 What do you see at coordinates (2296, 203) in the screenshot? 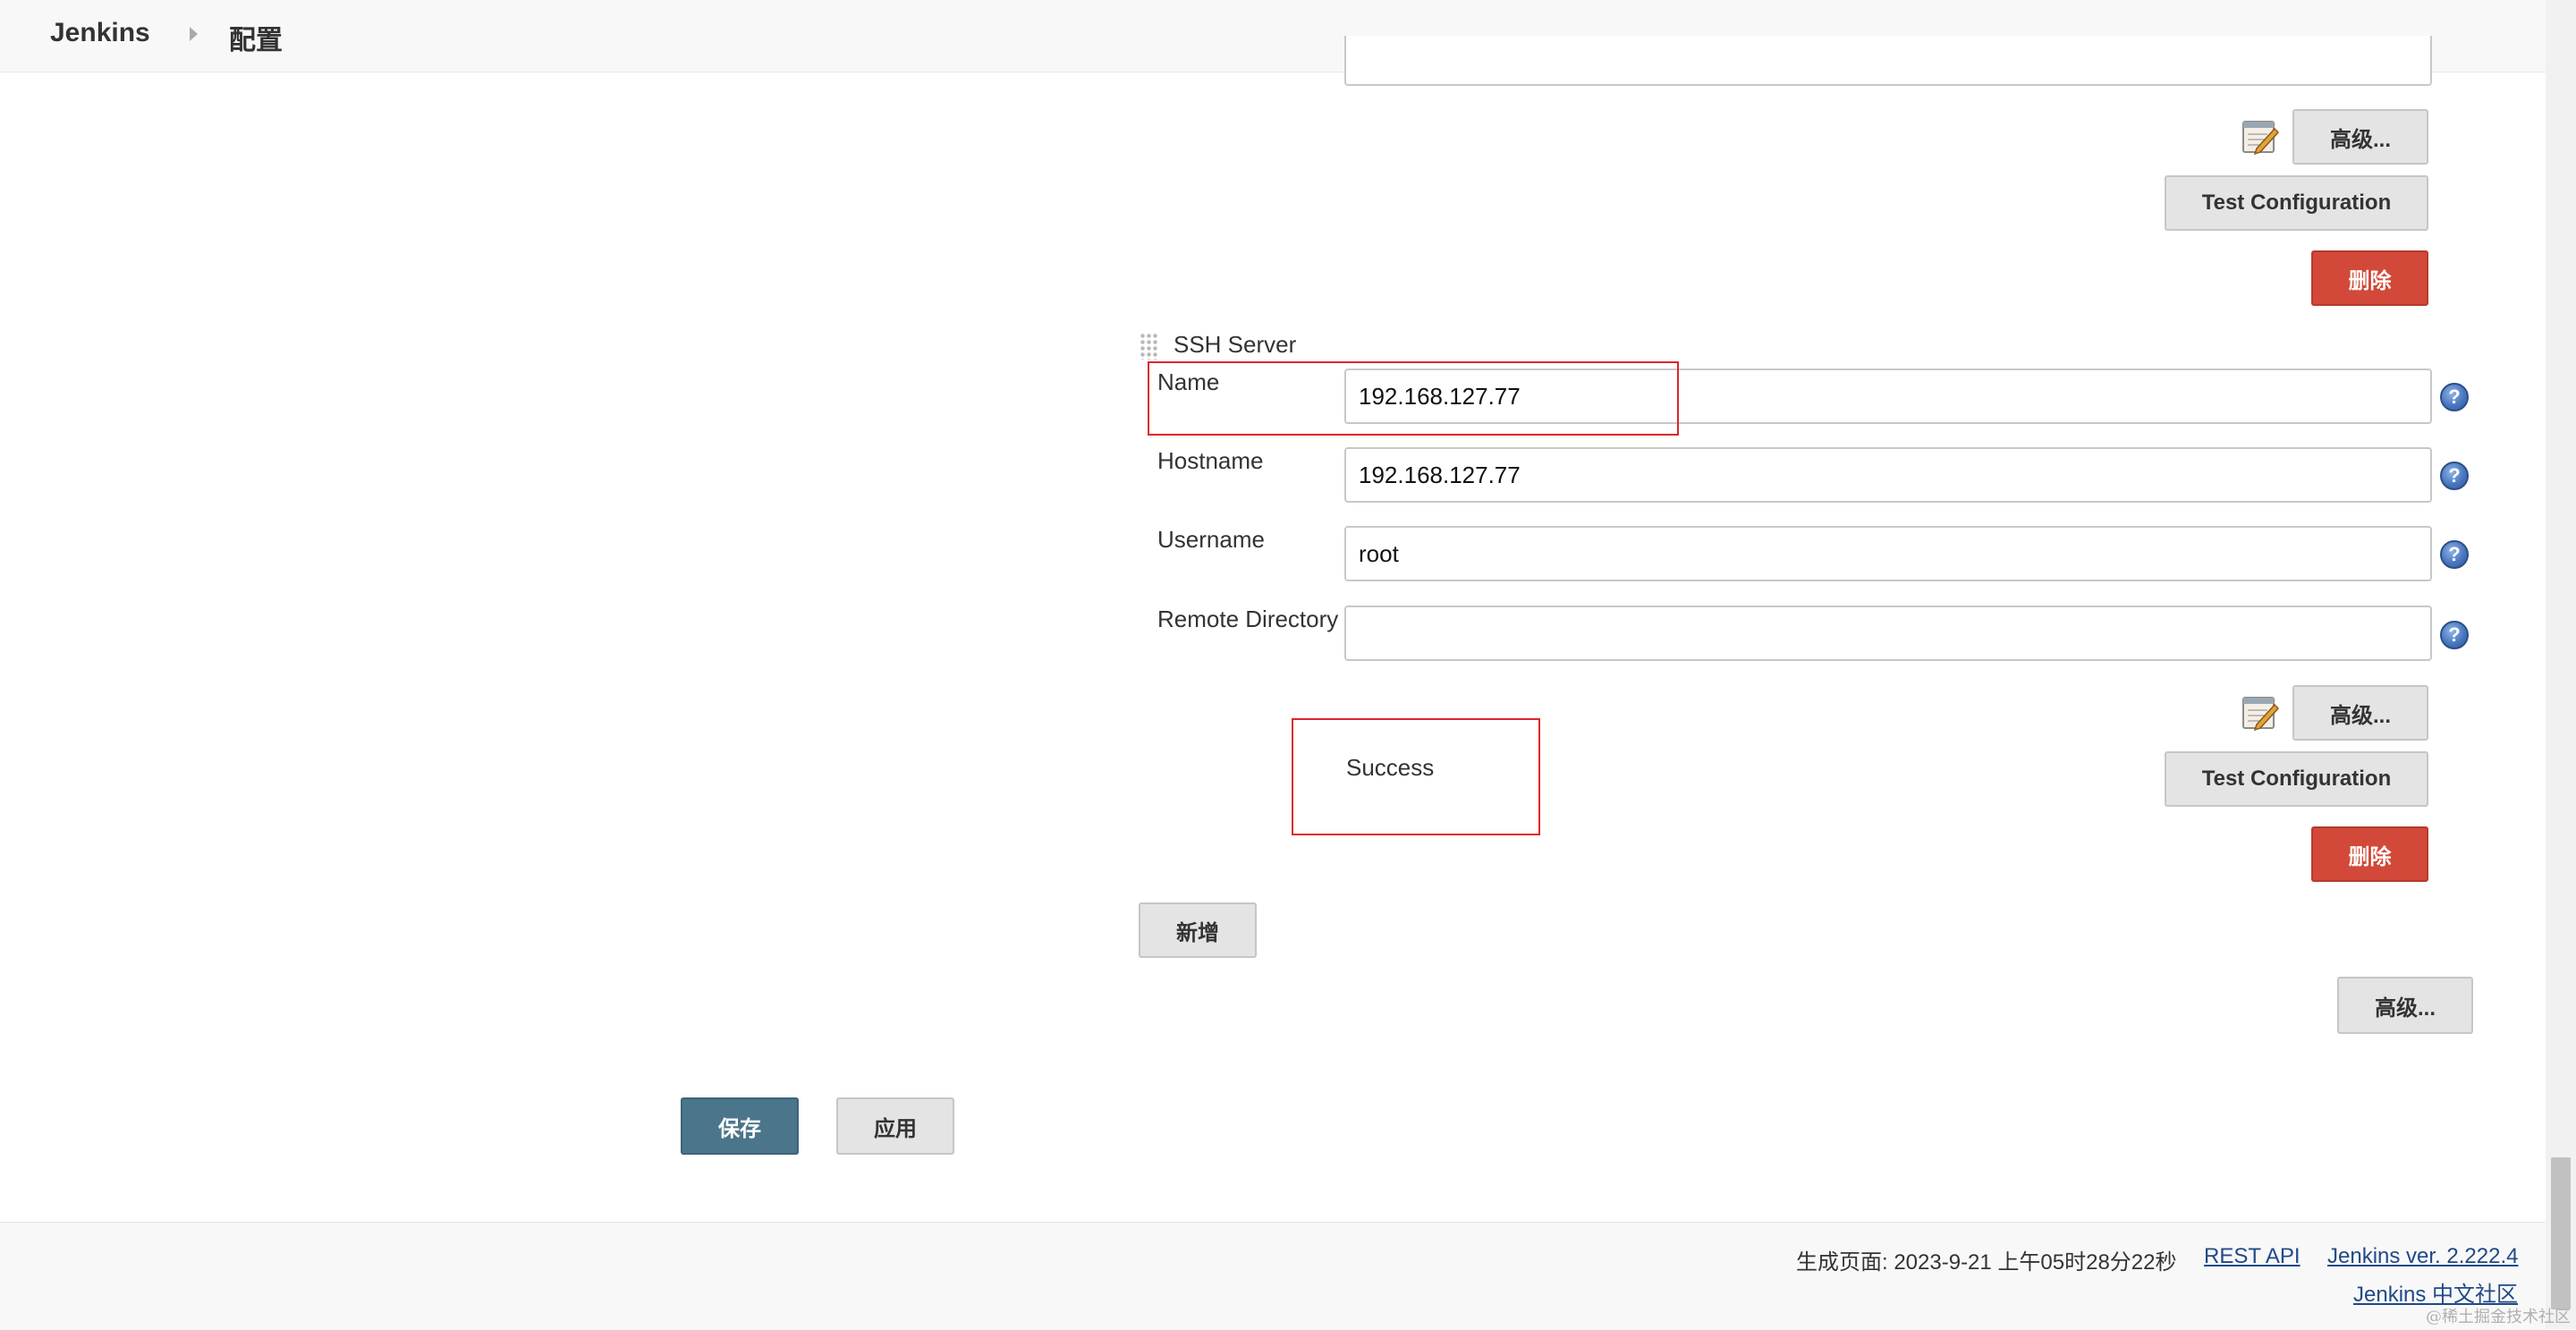
I see `test-configuration-button-1: Test Configuration` at bounding box center [2296, 203].